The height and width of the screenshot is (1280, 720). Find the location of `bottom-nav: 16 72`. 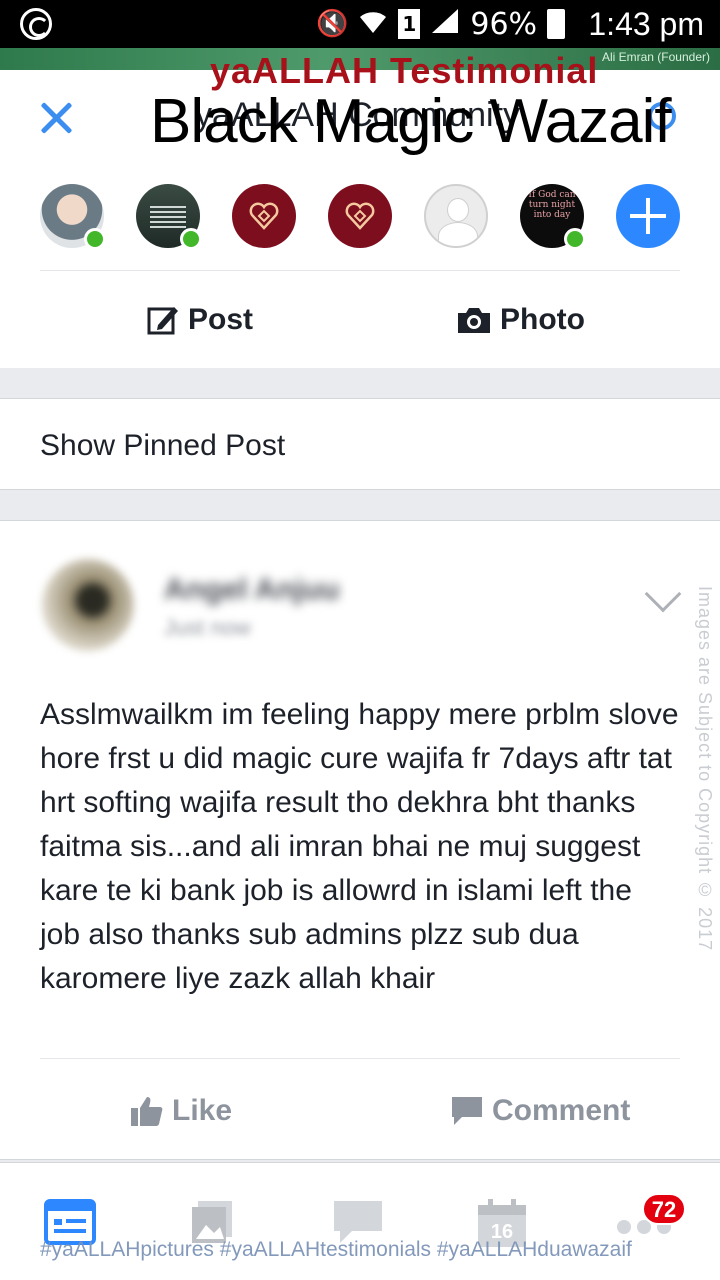

bottom-nav: 16 72 is located at coordinates (360, 1221).